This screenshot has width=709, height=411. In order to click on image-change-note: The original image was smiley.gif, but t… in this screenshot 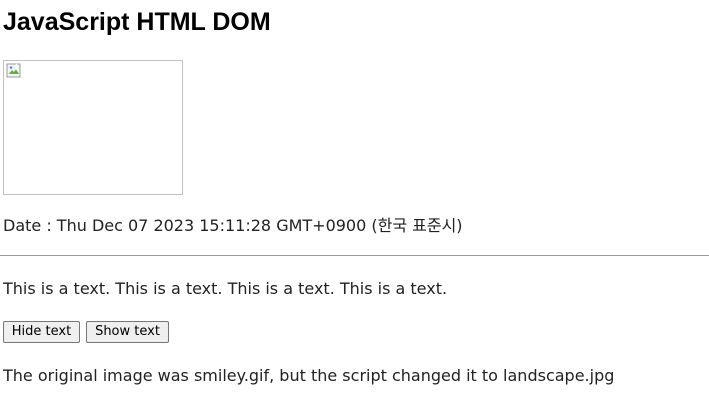, I will do `click(309, 375)`.